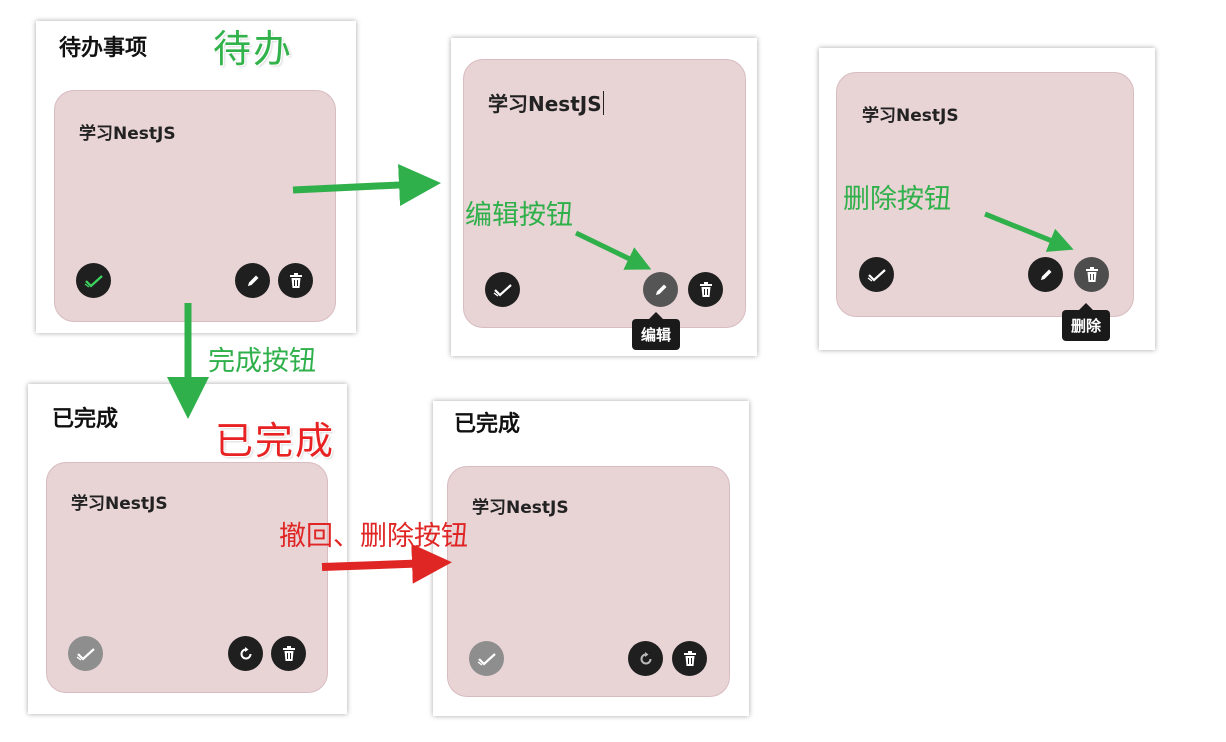 This screenshot has height=742, width=1226. I want to click on annotation-done: 已完成, so click(275, 441).